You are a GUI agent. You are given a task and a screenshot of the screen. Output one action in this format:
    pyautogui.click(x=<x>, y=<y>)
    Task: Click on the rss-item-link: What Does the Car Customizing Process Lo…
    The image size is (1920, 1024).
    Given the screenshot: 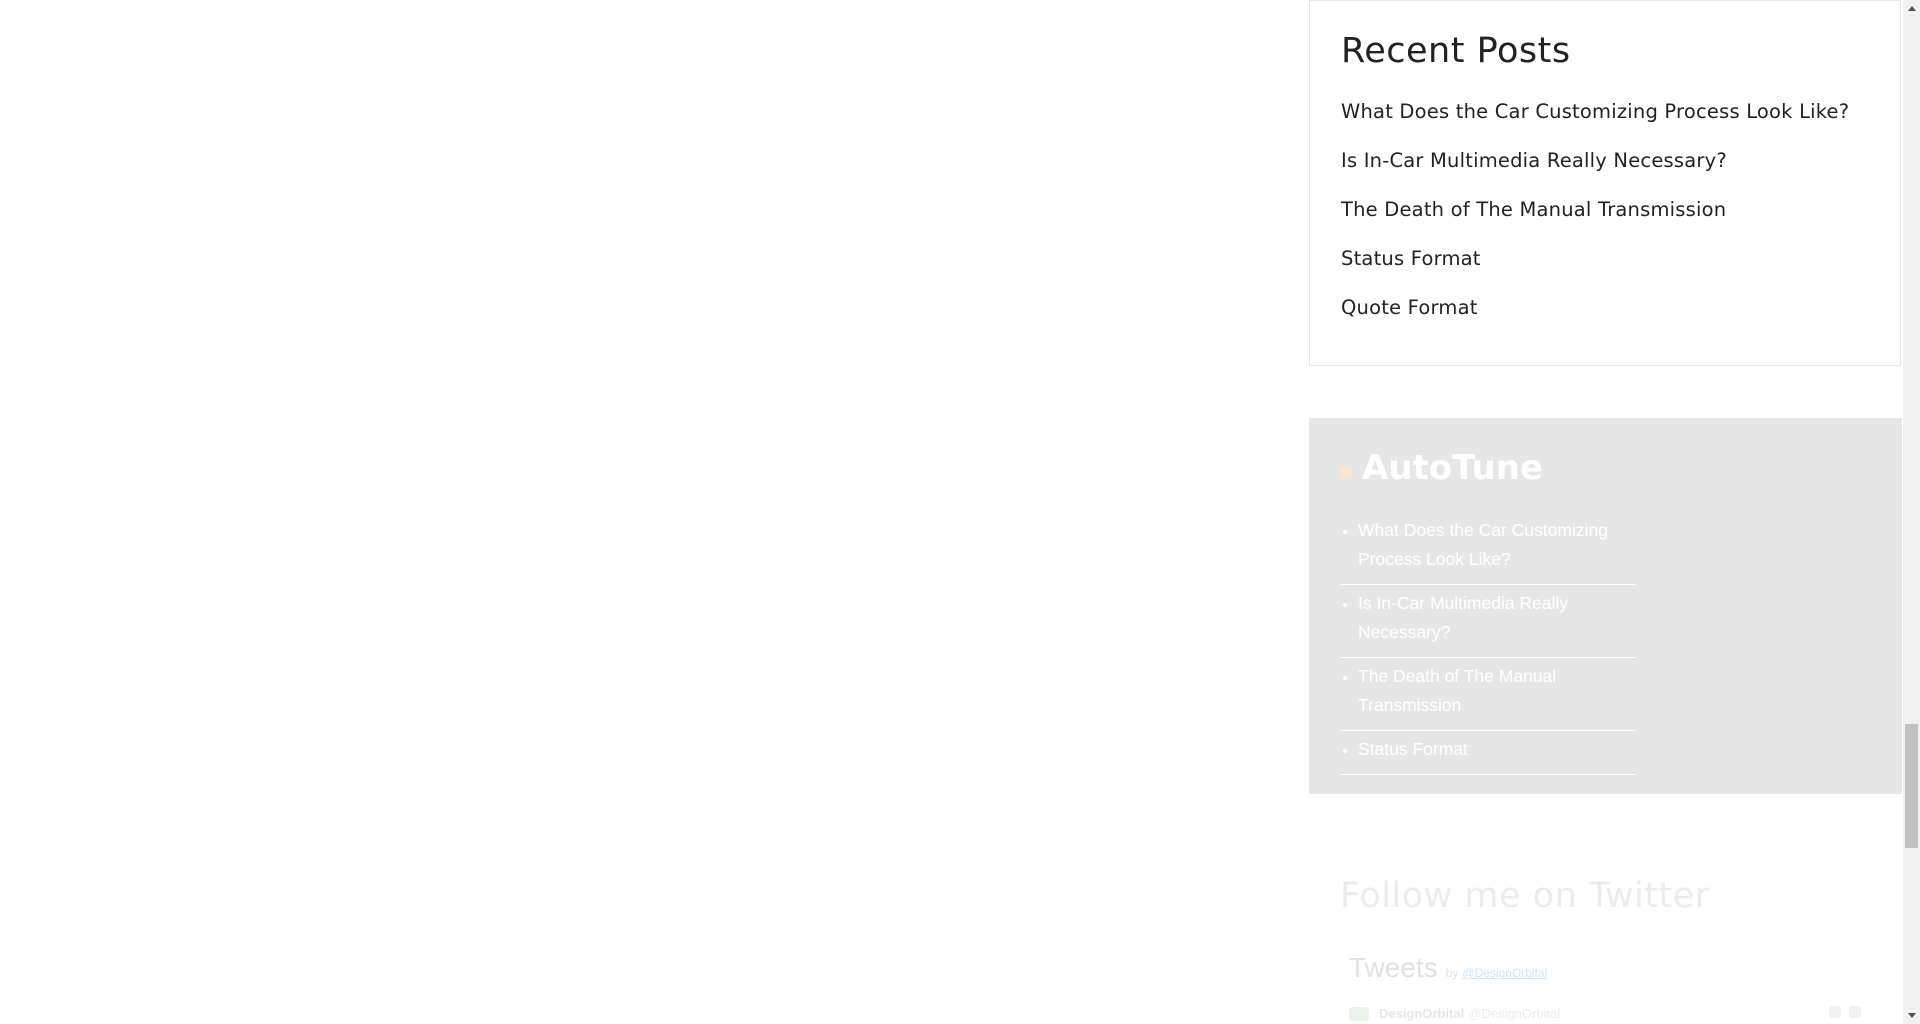 What is the action you would take?
    pyautogui.click(x=1483, y=544)
    